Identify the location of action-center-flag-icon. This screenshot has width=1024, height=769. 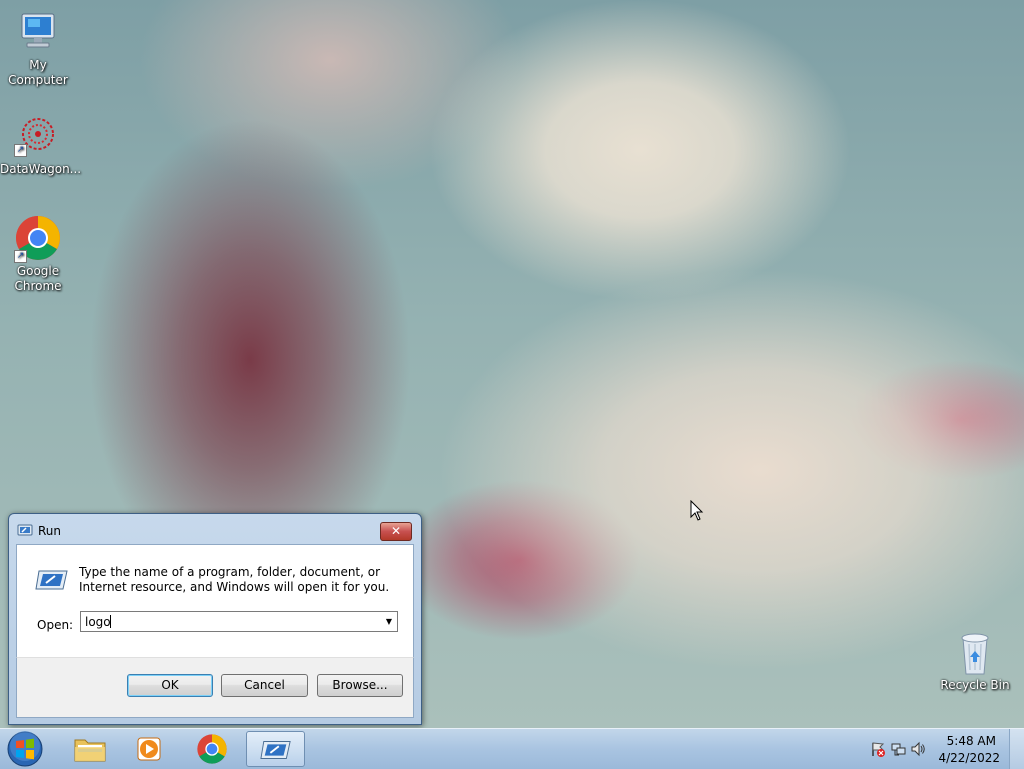
(878, 749).